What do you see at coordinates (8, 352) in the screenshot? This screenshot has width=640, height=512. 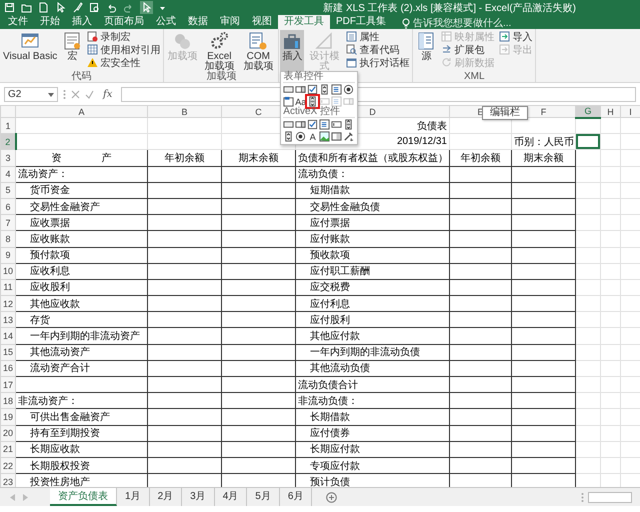 I see `row-number: 15` at bounding box center [8, 352].